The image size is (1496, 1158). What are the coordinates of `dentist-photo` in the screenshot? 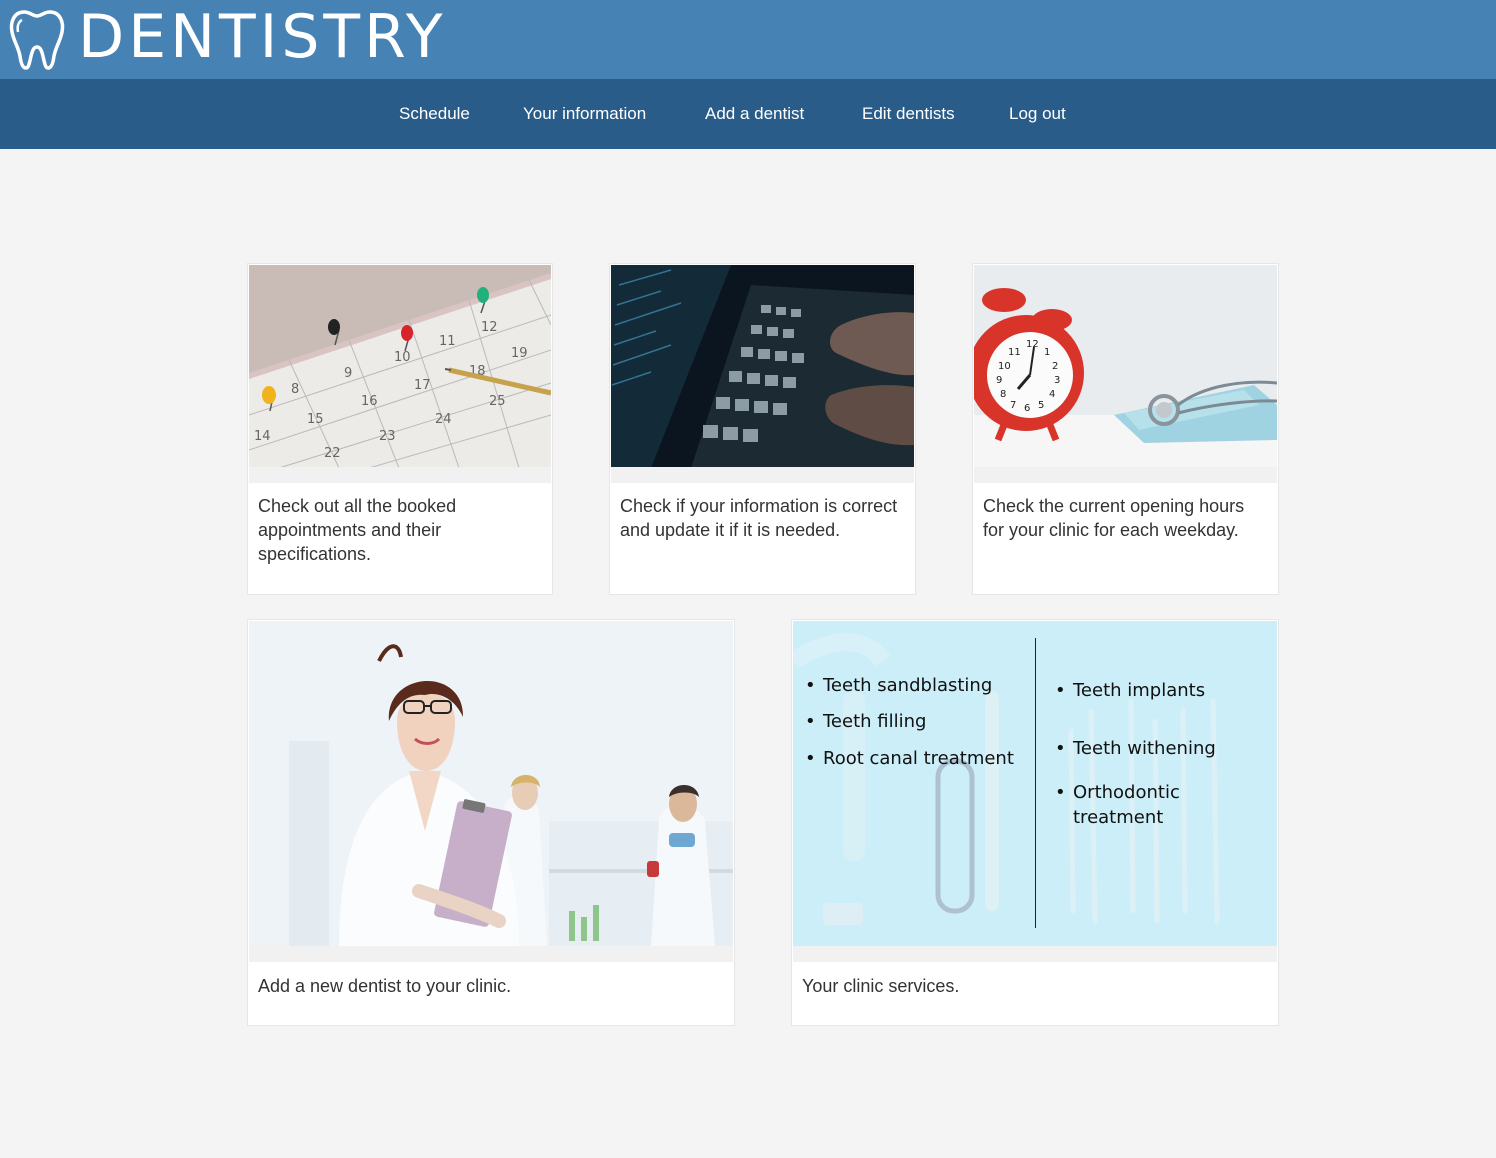 It's located at (491, 784).